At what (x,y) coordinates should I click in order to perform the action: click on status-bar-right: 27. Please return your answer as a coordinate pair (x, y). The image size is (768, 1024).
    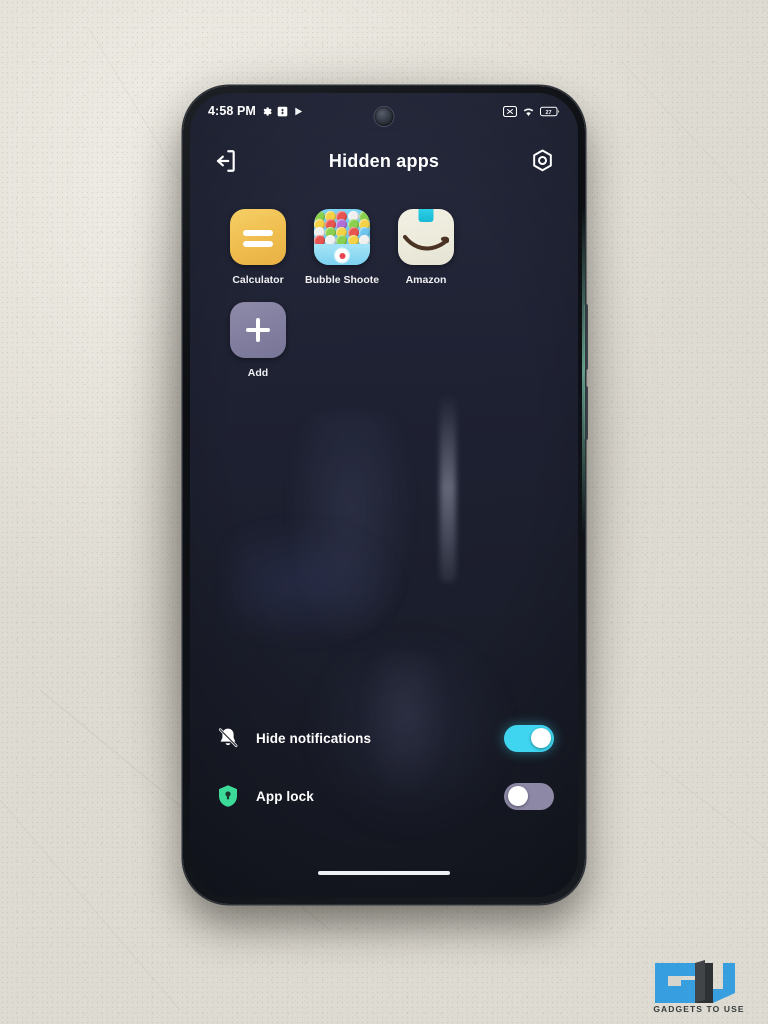
    Looking at the image, I should click on (531, 111).